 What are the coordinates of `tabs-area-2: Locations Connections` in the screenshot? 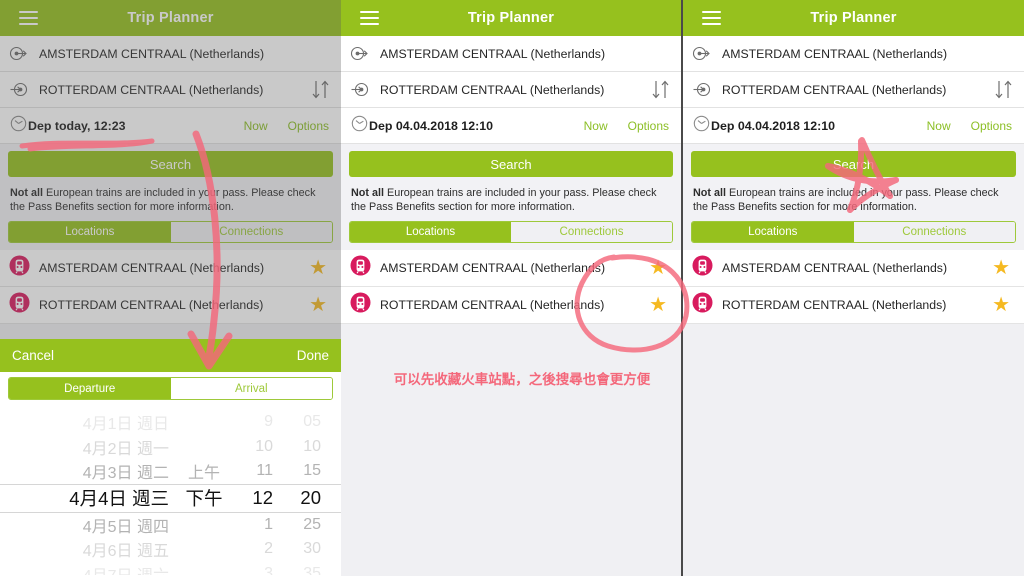 It's located at (511, 235).